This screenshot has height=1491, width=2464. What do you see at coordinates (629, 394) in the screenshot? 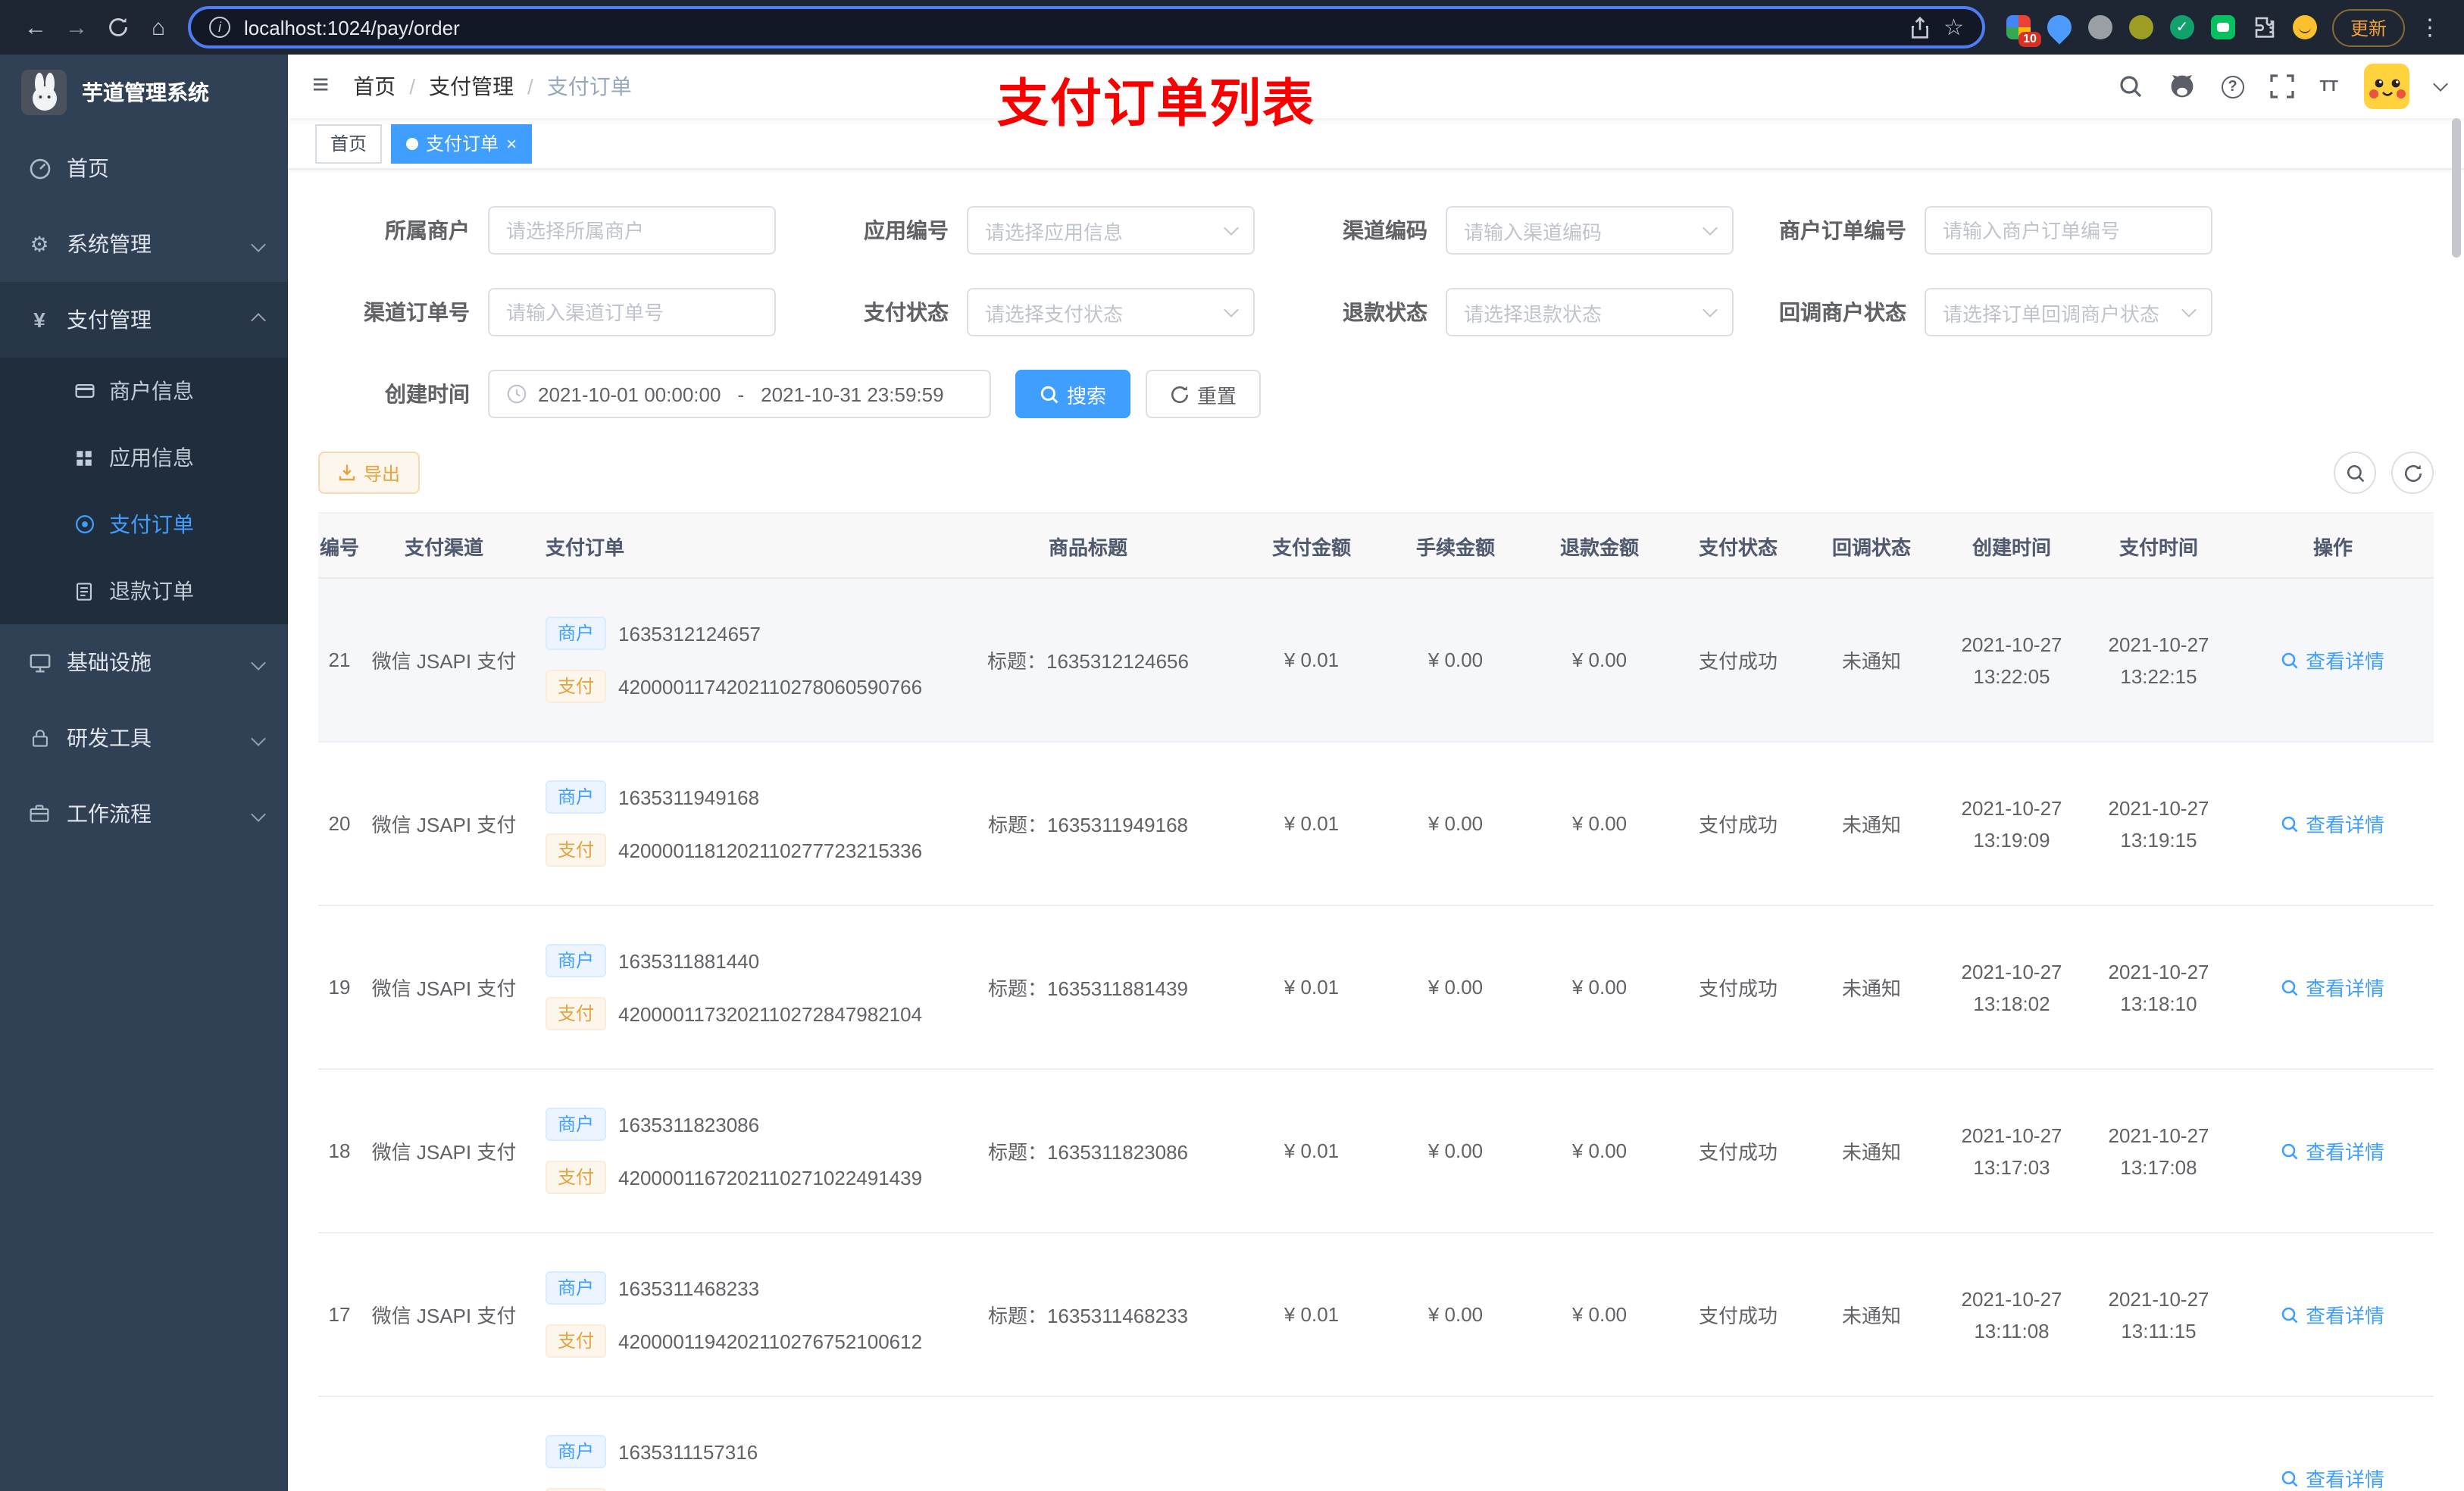
I see `range-start-value: 2021-10-01 00:00:00` at bounding box center [629, 394].